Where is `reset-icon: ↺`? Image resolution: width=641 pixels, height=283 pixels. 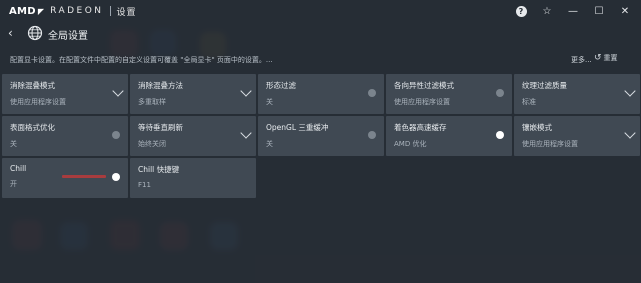 reset-icon: ↺ is located at coordinates (598, 58).